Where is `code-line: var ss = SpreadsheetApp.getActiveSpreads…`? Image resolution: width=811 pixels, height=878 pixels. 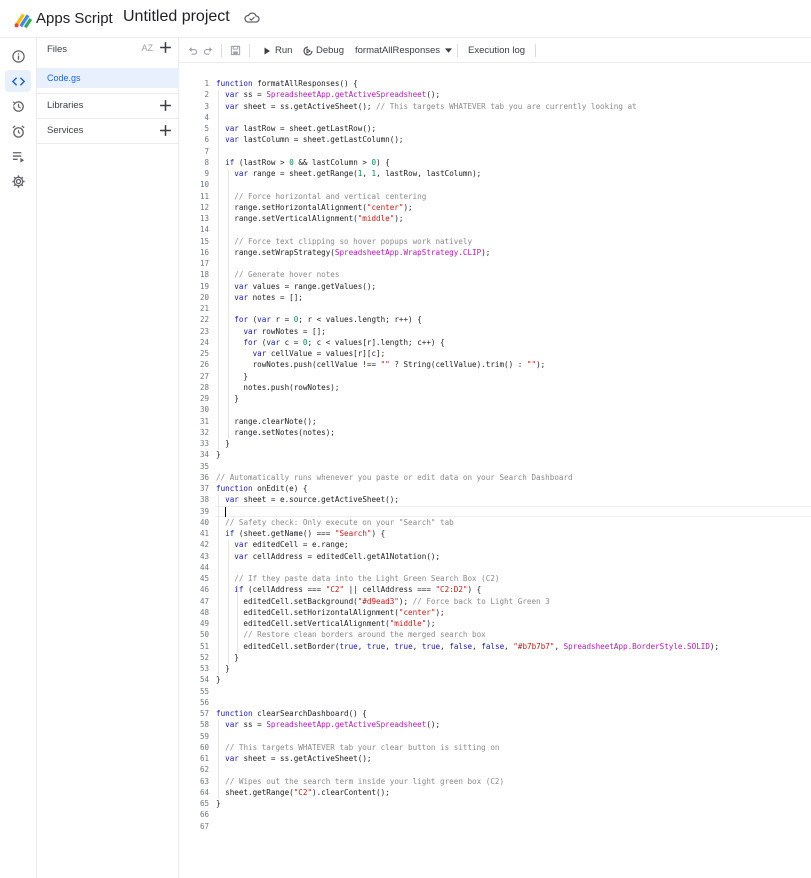
code-line: var ss = SpreadsheetApp.getActiveSpreads… is located at coordinates (333, 725).